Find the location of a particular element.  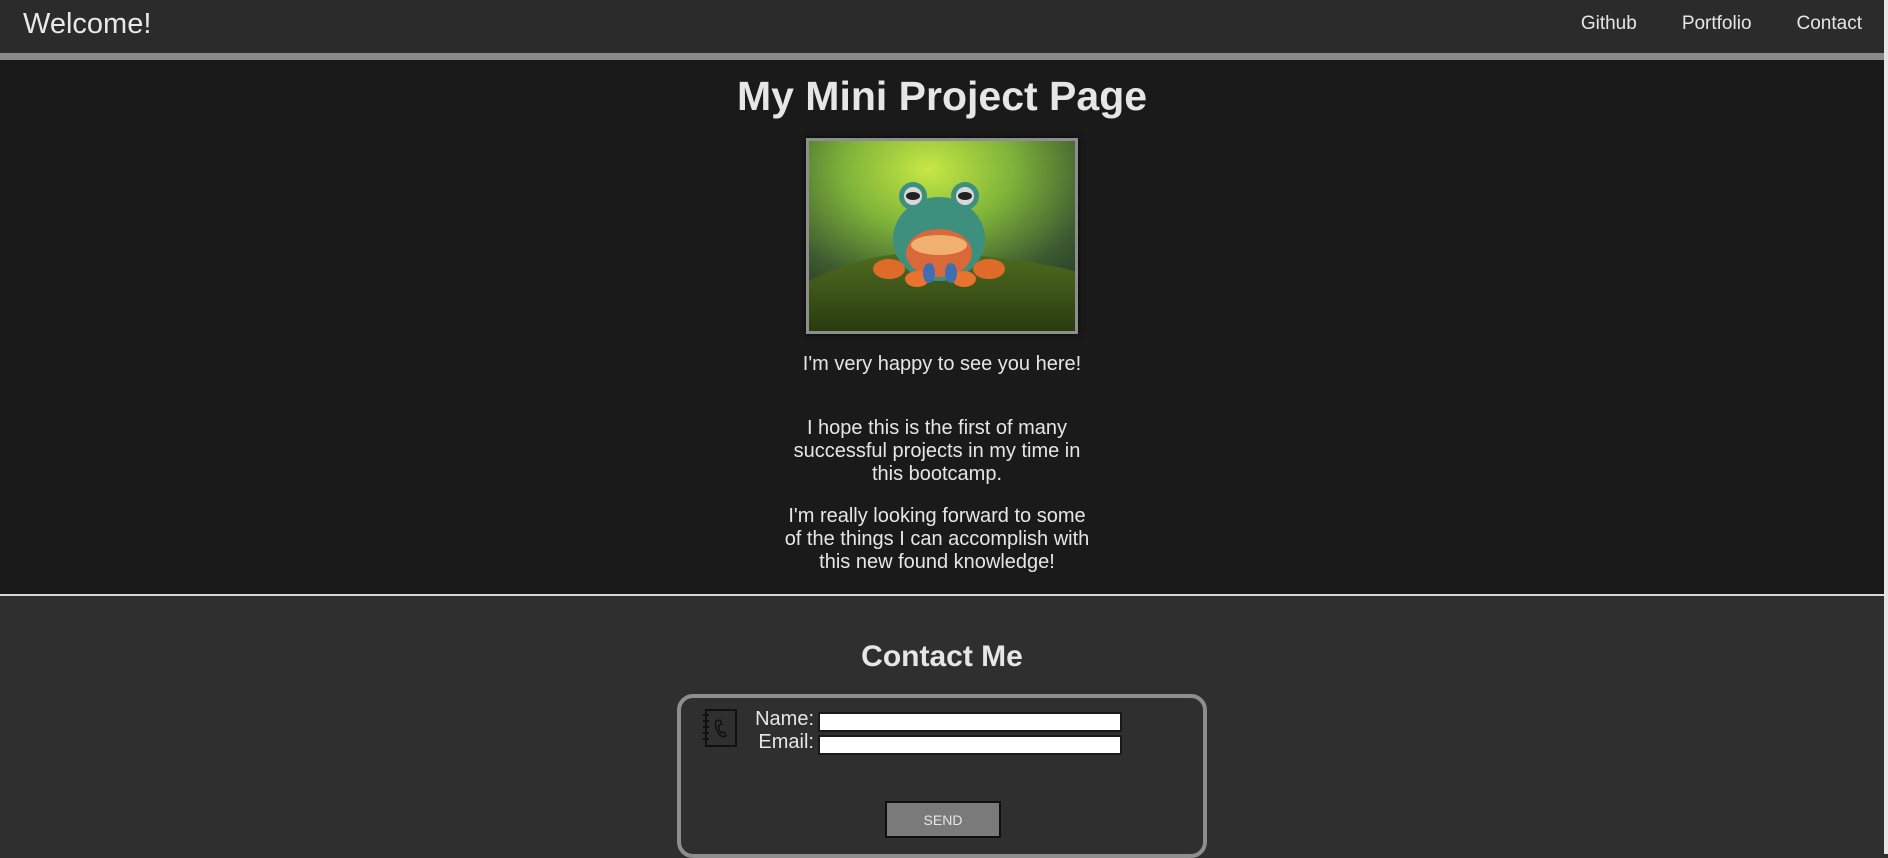

page-title: My Mini Project Page is located at coordinates (942, 96).